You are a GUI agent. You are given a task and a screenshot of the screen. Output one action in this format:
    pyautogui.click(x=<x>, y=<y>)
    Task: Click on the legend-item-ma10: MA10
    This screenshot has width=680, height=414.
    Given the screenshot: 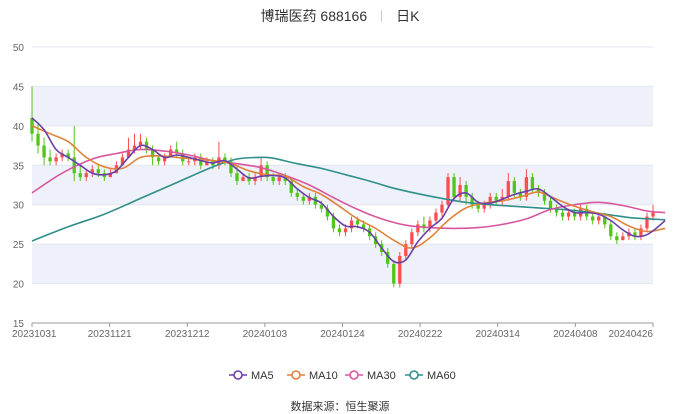 What is the action you would take?
    pyautogui.click(x=312, y=376)
    